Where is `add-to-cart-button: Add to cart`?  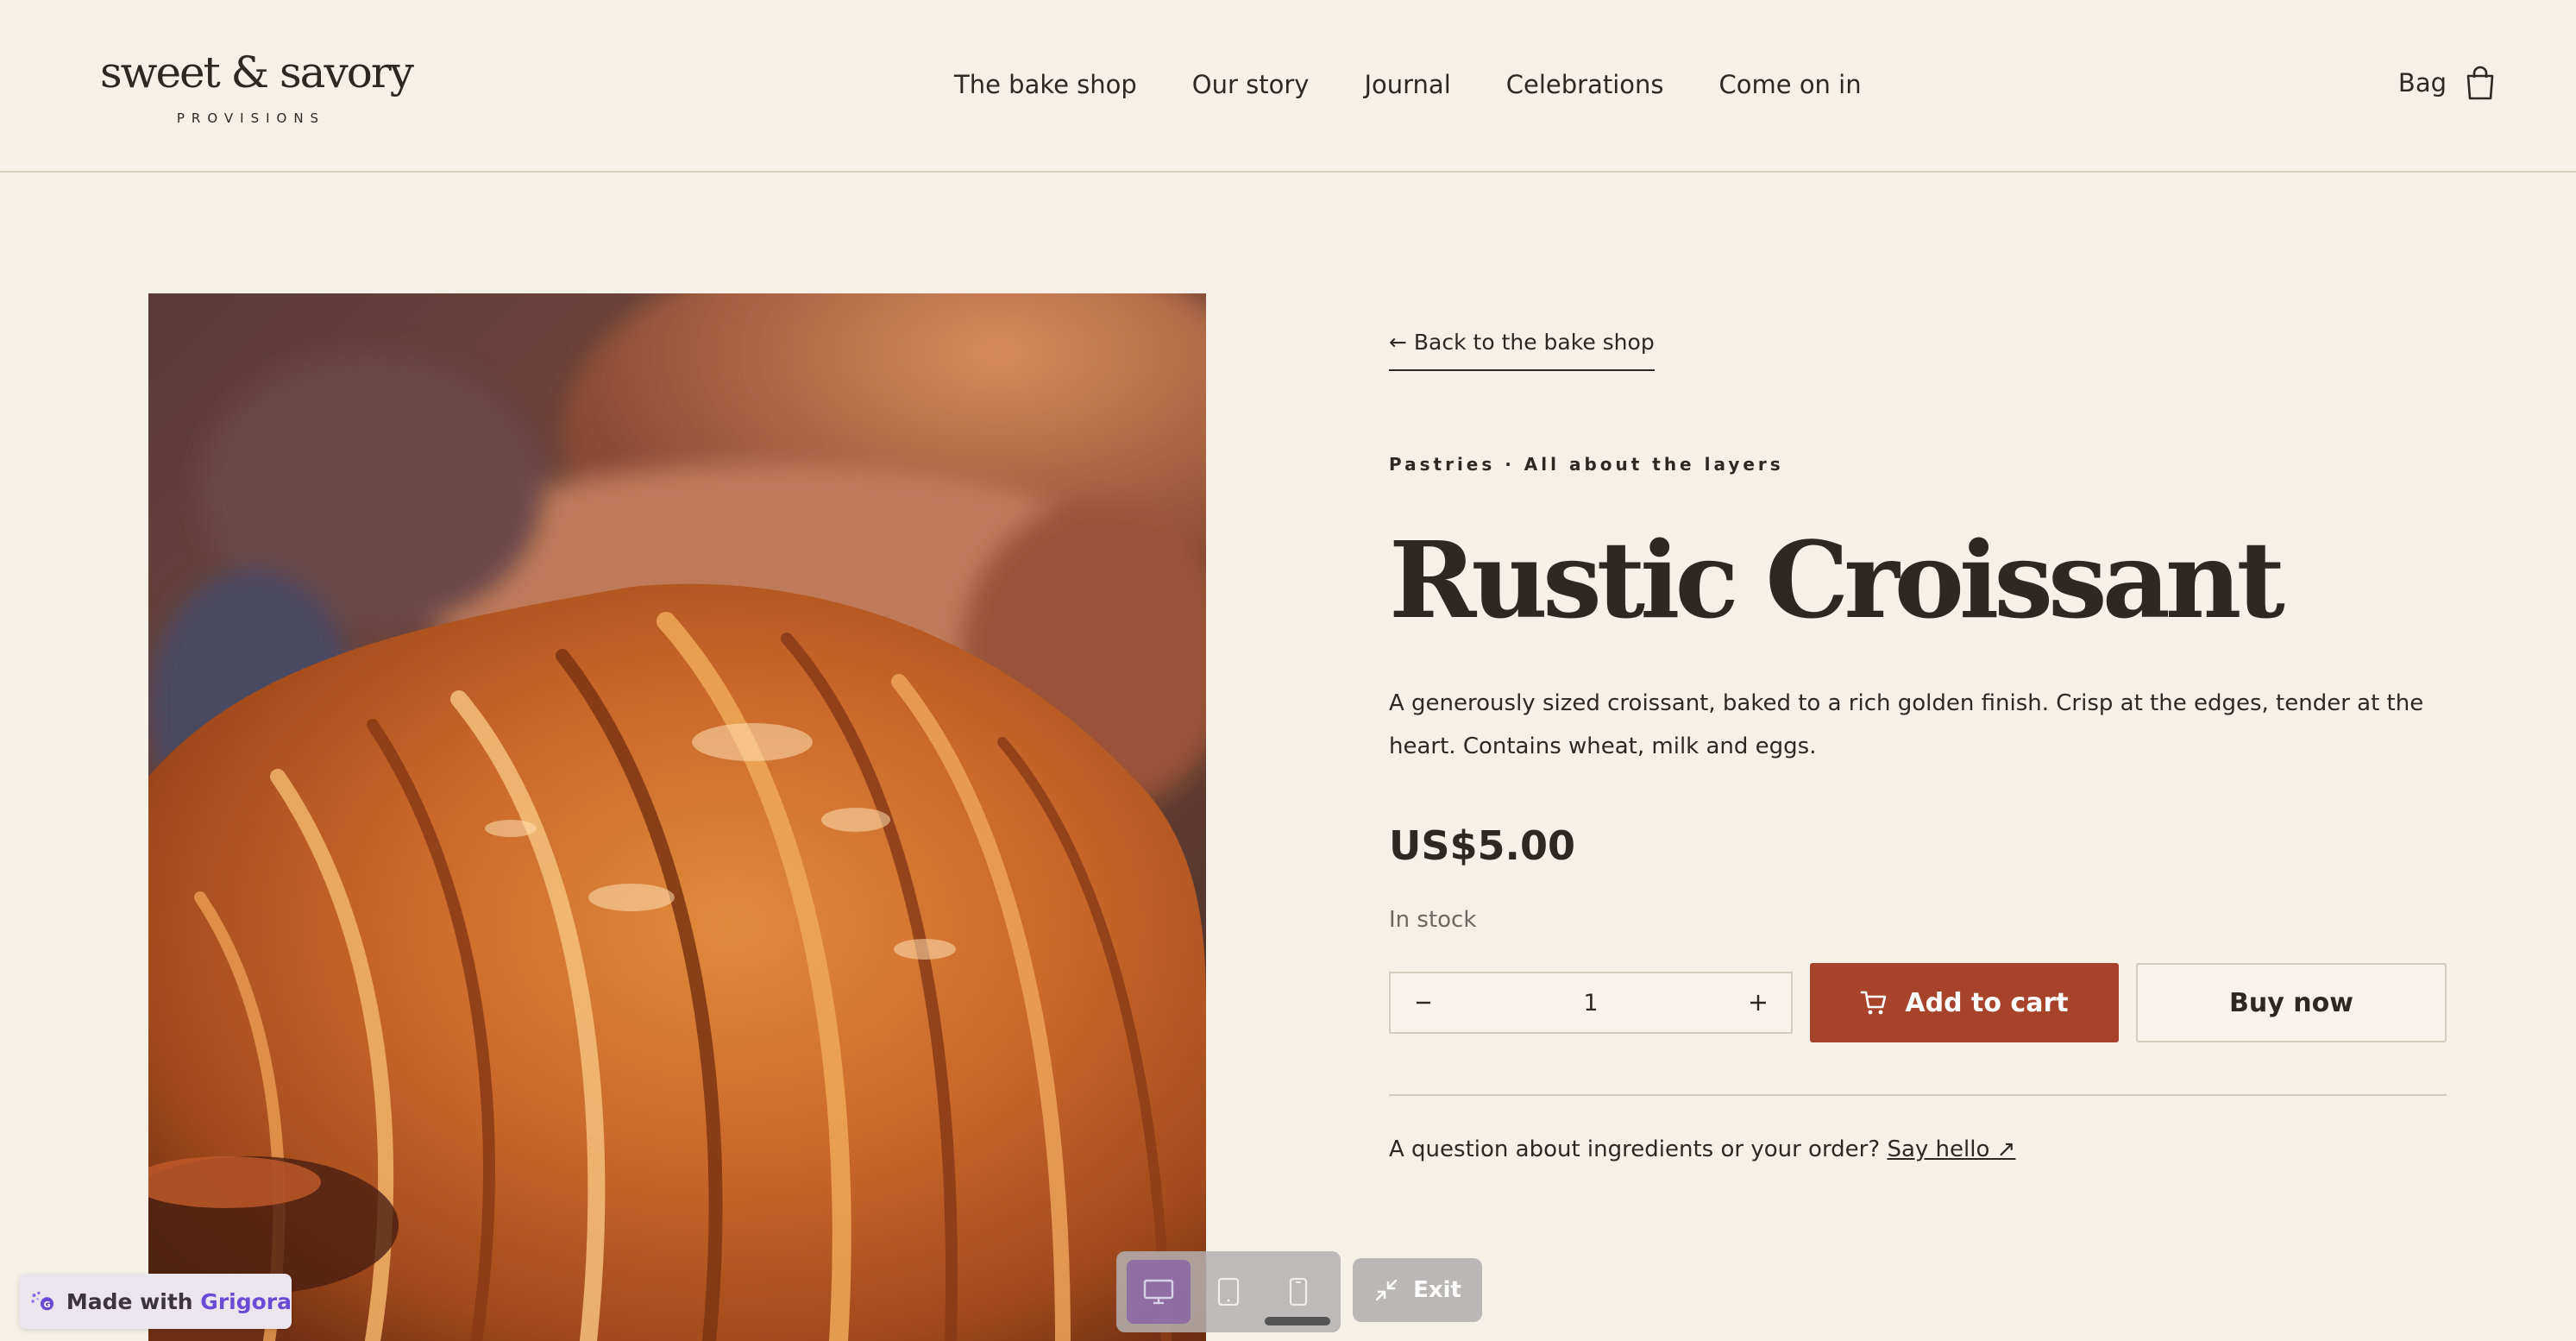
add-to-cart-button: Add to cart is located at coordinates (1964, 1002).